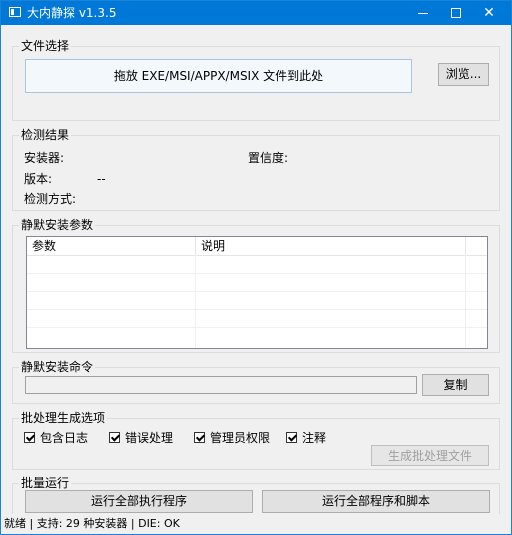 Image resolution: width=512 pixels, height=535 pixels. I want to click on admin-rights-checkbox: 管理员权限, so click(232, 438).